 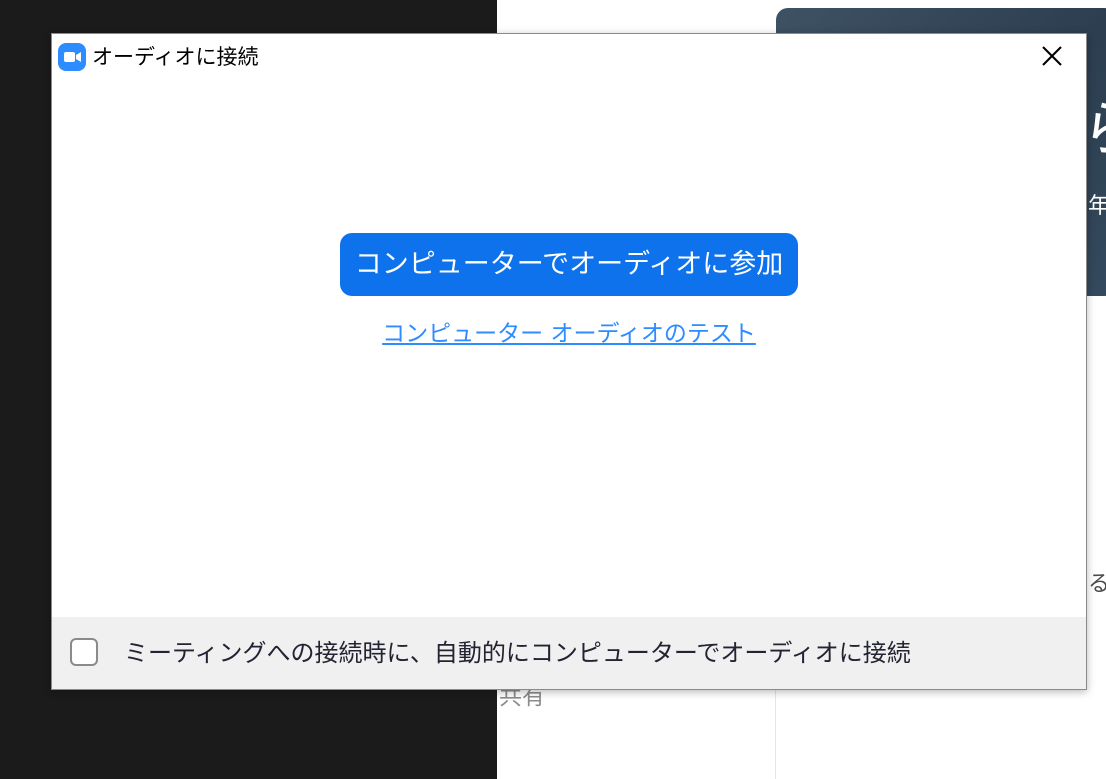 I want to click on dialog-titlebar: オーディオに接続, so click(x=569, y=57).